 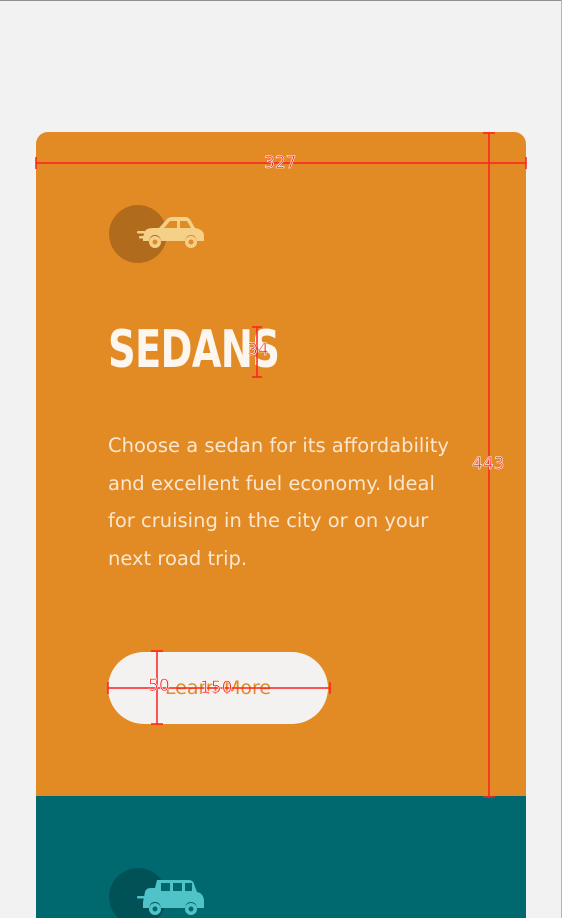 I want to click on sedan-icon-badge, so click(x=157, y=235).